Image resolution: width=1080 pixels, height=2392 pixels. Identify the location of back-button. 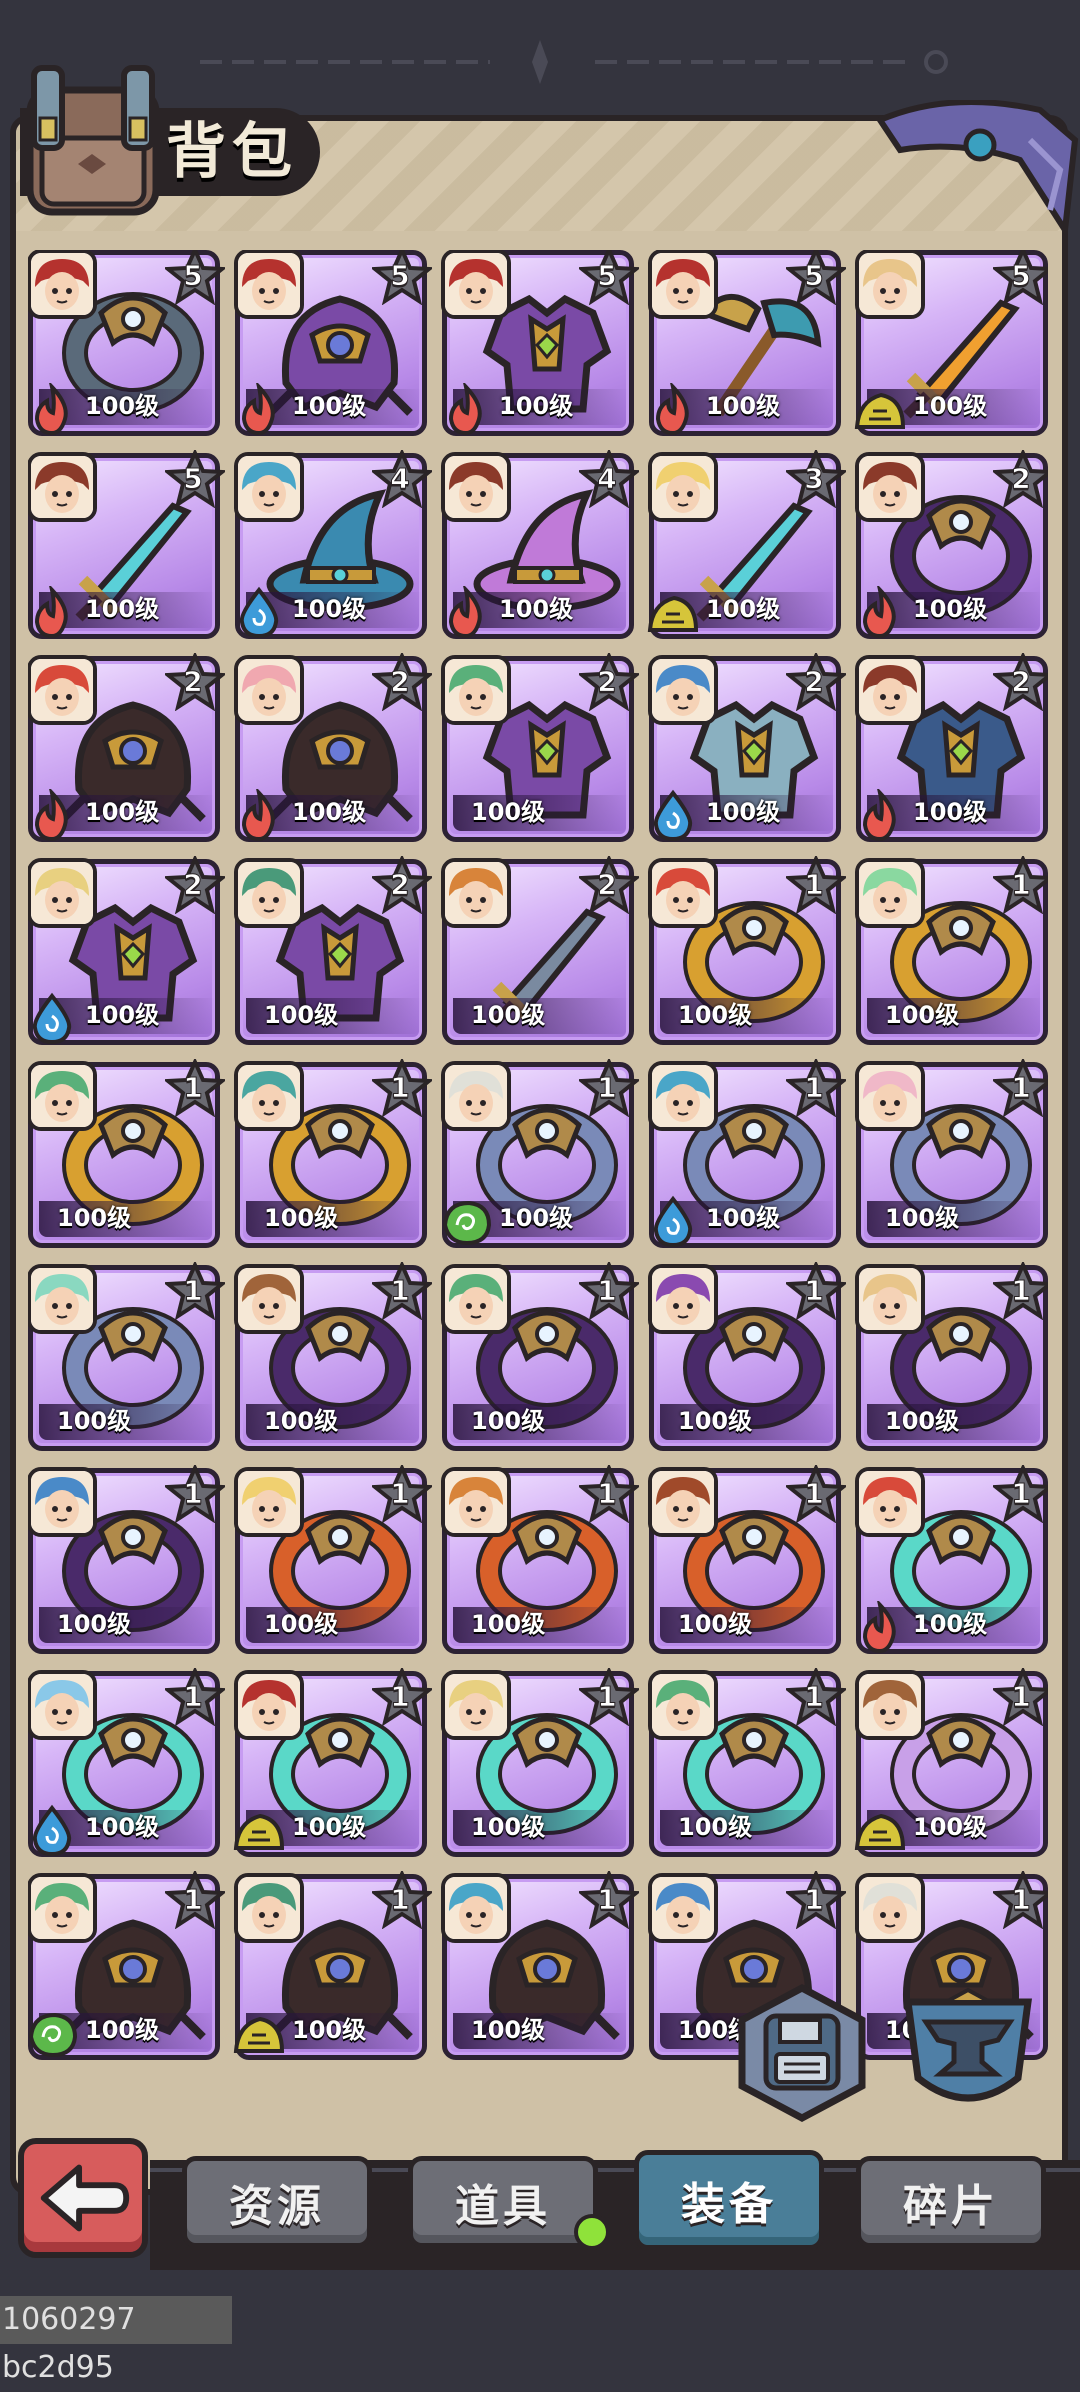
(83, 2198).